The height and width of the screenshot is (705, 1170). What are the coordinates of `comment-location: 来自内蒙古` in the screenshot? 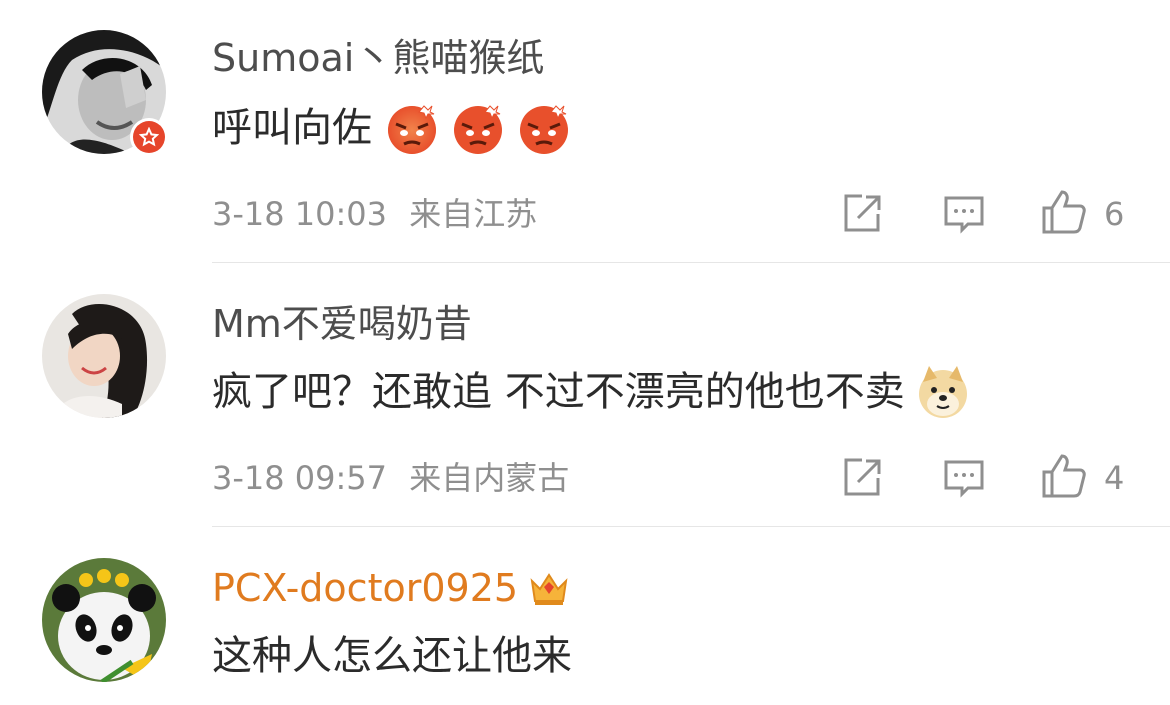 It's located at (489, 478).